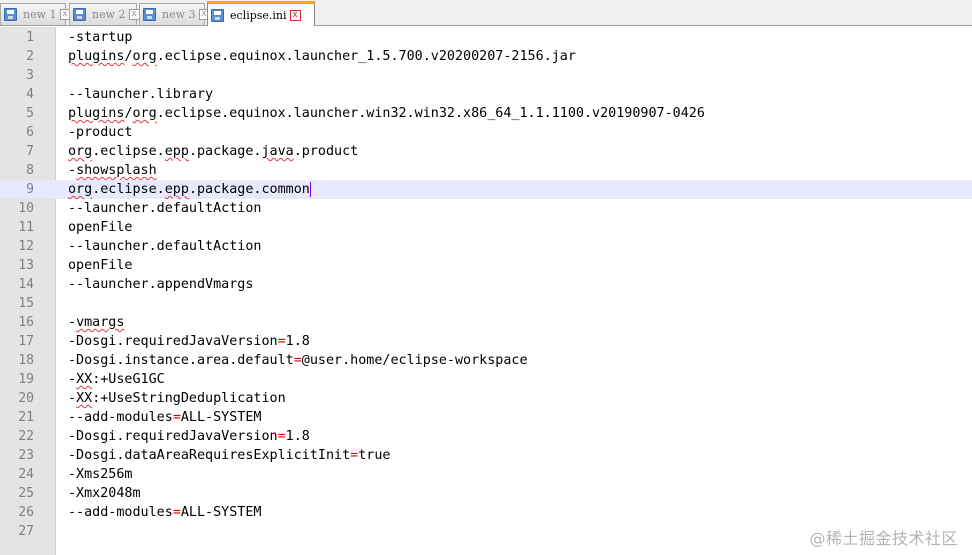  I want to click on text-cursor, so click(310, 189).